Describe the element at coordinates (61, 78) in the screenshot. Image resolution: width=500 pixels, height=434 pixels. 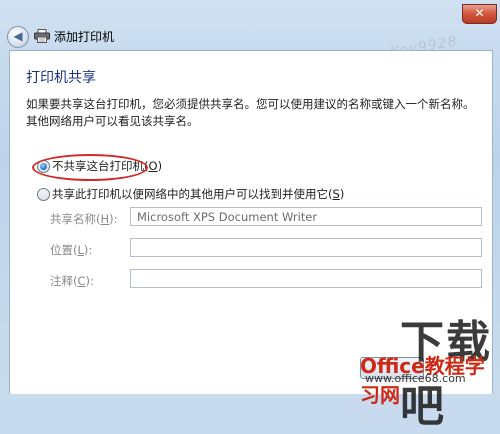
I see `page-title: 打印机共享` at that location.